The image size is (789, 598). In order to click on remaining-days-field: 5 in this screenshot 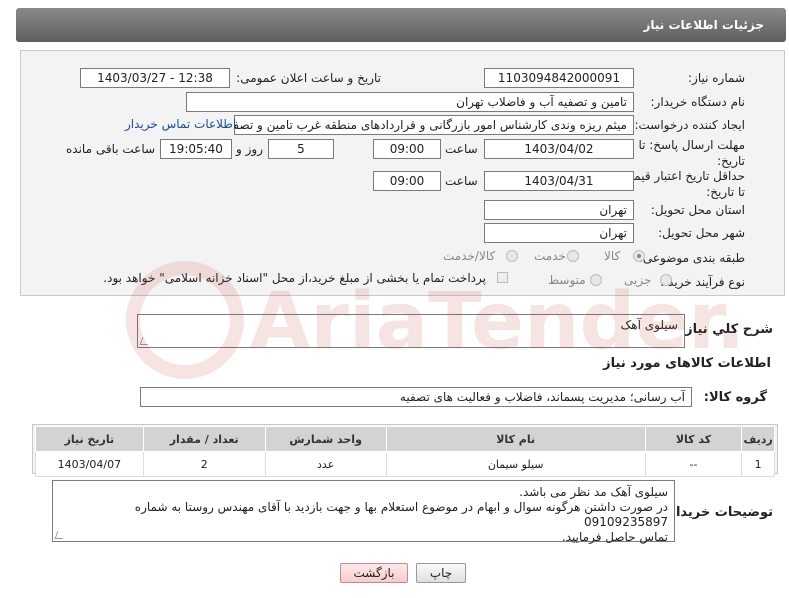, I will do `click(301, 149)`.